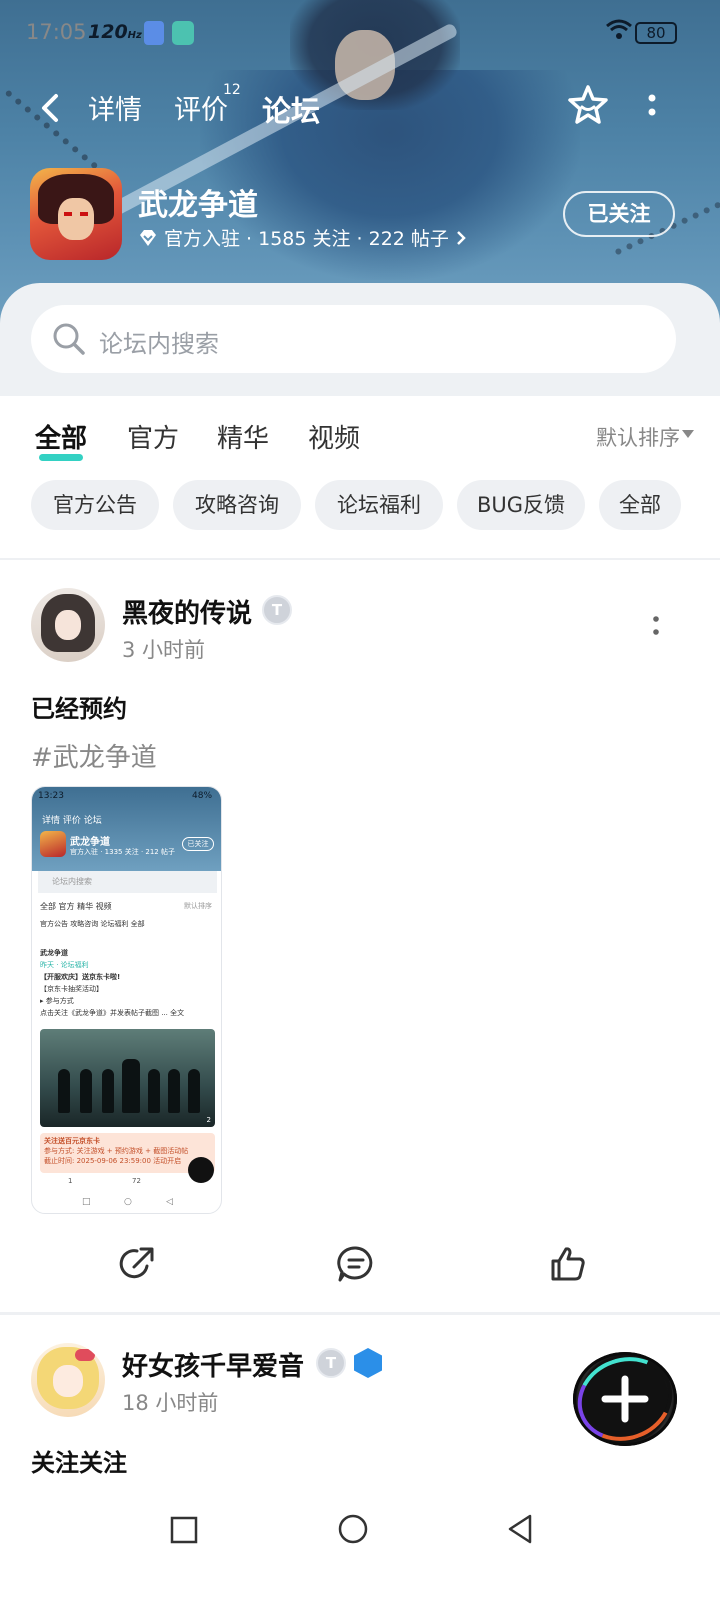 The width and height of the screenshot is (720, 1600). Describe the element at coordinates (379, 505) in the screenshot. I see `chip-forum-welfare: 论坛福利` at that location.